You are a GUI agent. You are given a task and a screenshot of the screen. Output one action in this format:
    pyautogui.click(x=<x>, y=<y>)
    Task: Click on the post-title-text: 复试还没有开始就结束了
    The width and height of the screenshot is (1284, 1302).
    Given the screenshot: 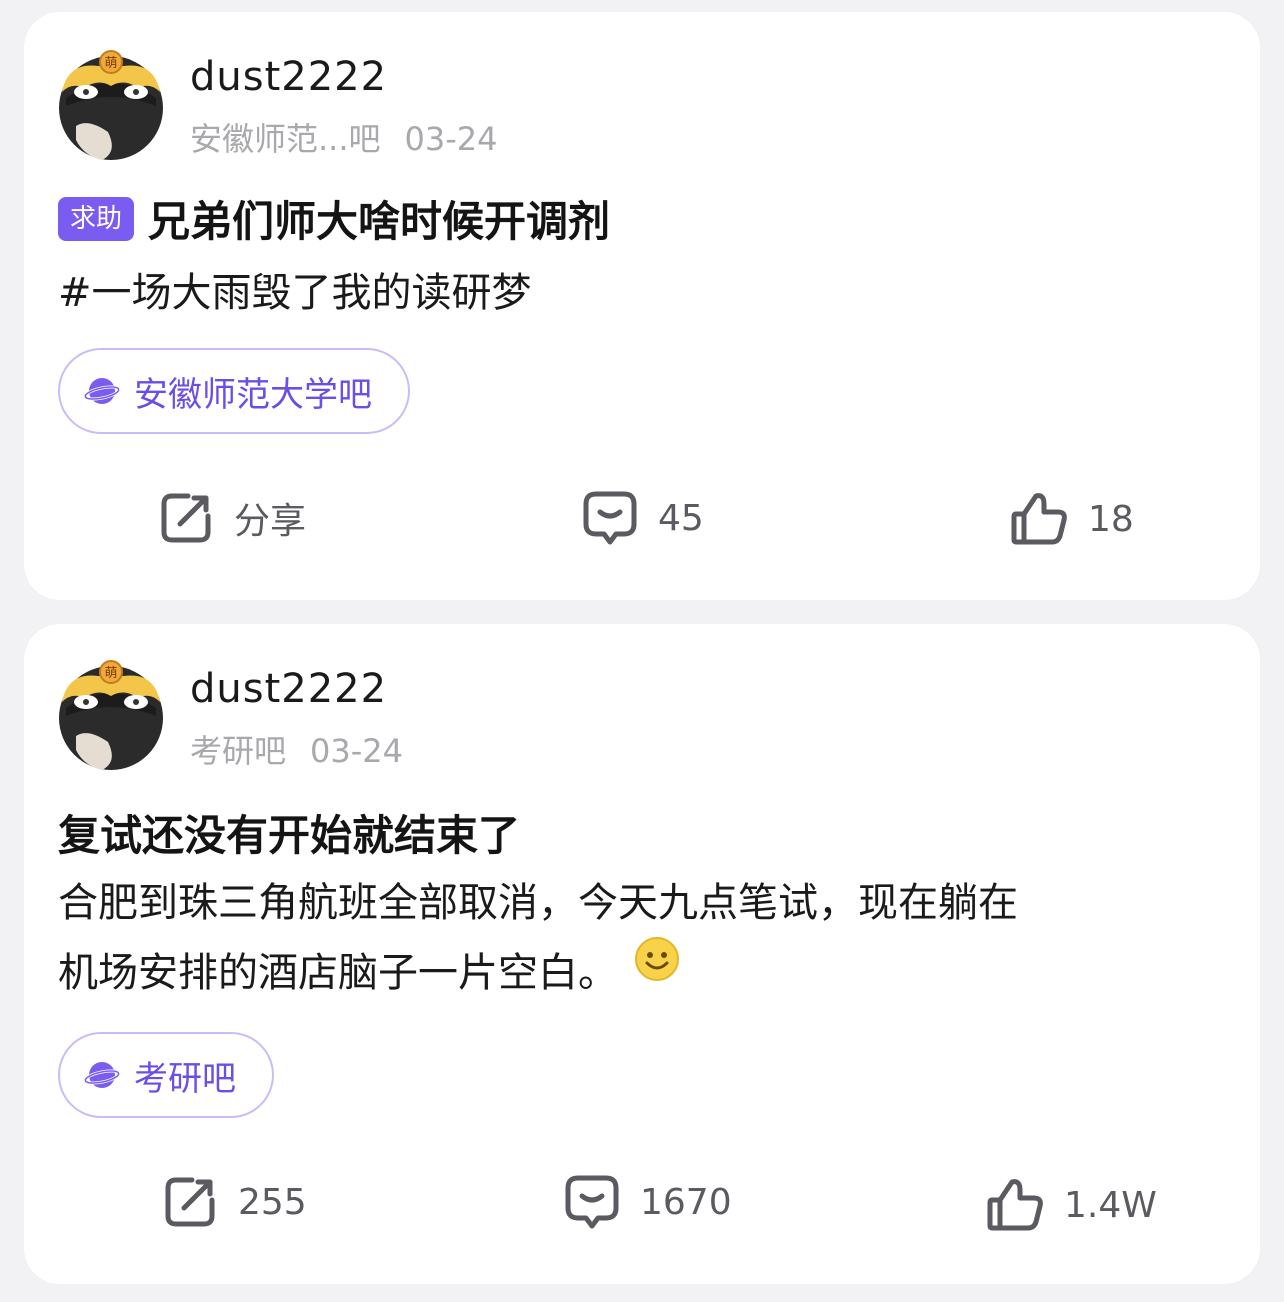 What is the action you would take?
    pyautogui.click(x=289, y=835)
    